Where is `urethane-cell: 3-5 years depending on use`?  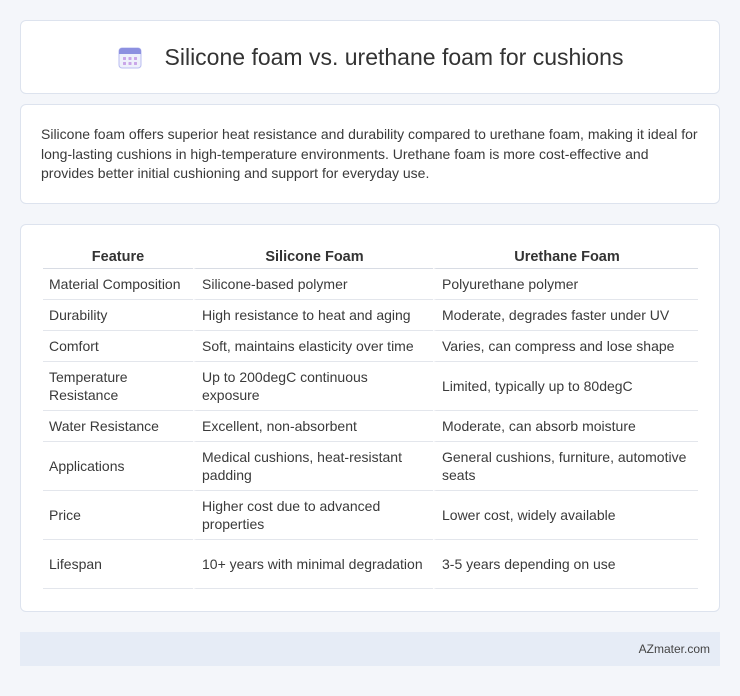 urethane-cell: 3-5 years depending on use is located at coordinates (565, 564).